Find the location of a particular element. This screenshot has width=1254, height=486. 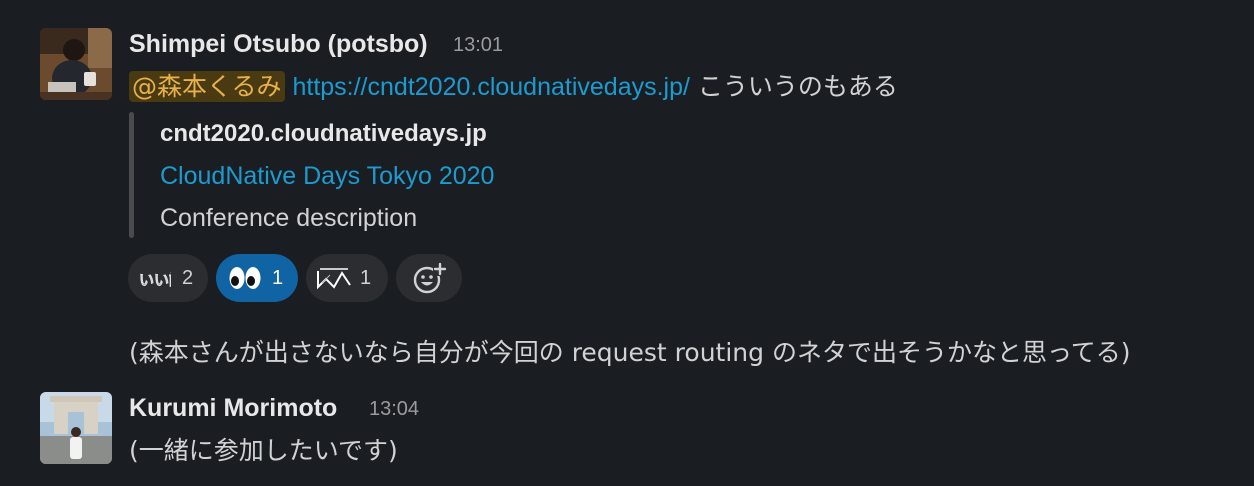

avatar-kurumi is located at coordinates (76, 428).